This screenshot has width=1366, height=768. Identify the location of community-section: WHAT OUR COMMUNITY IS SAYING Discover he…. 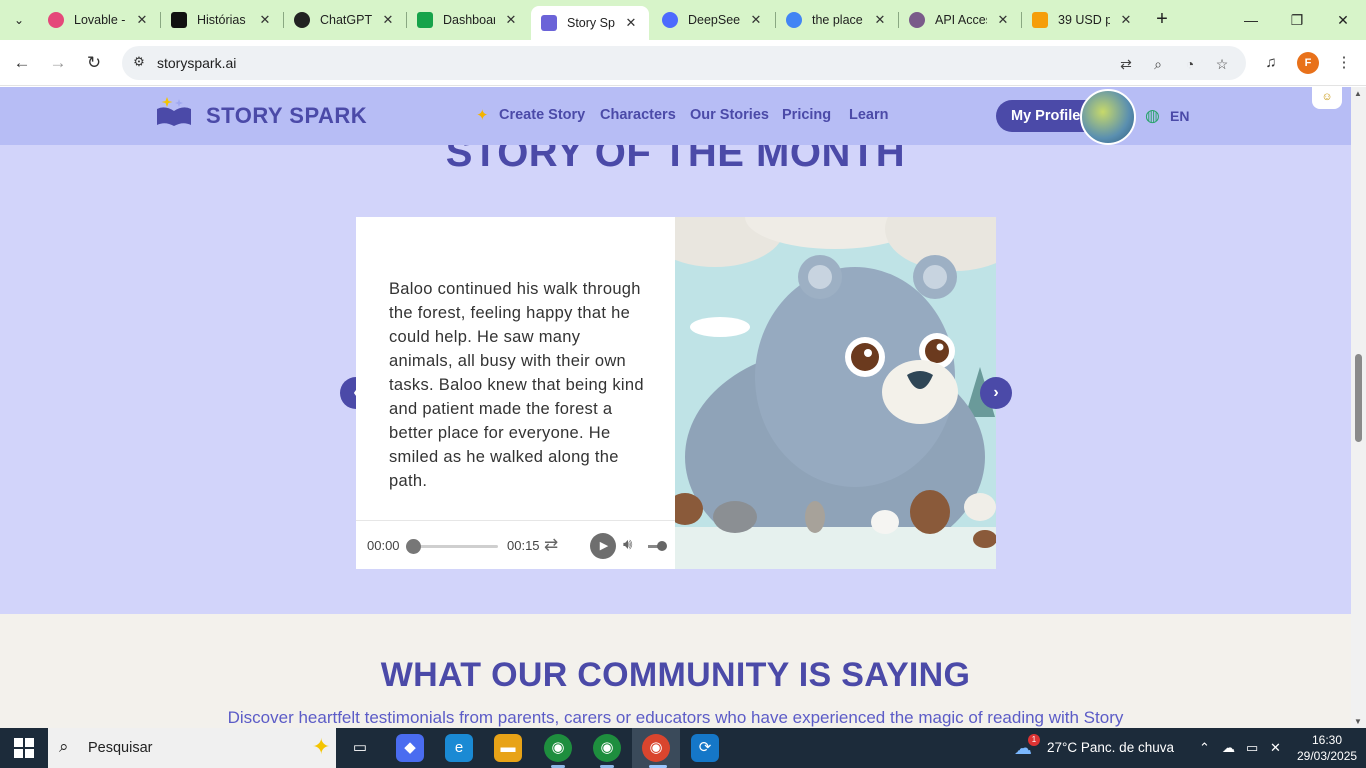
(675, 671).